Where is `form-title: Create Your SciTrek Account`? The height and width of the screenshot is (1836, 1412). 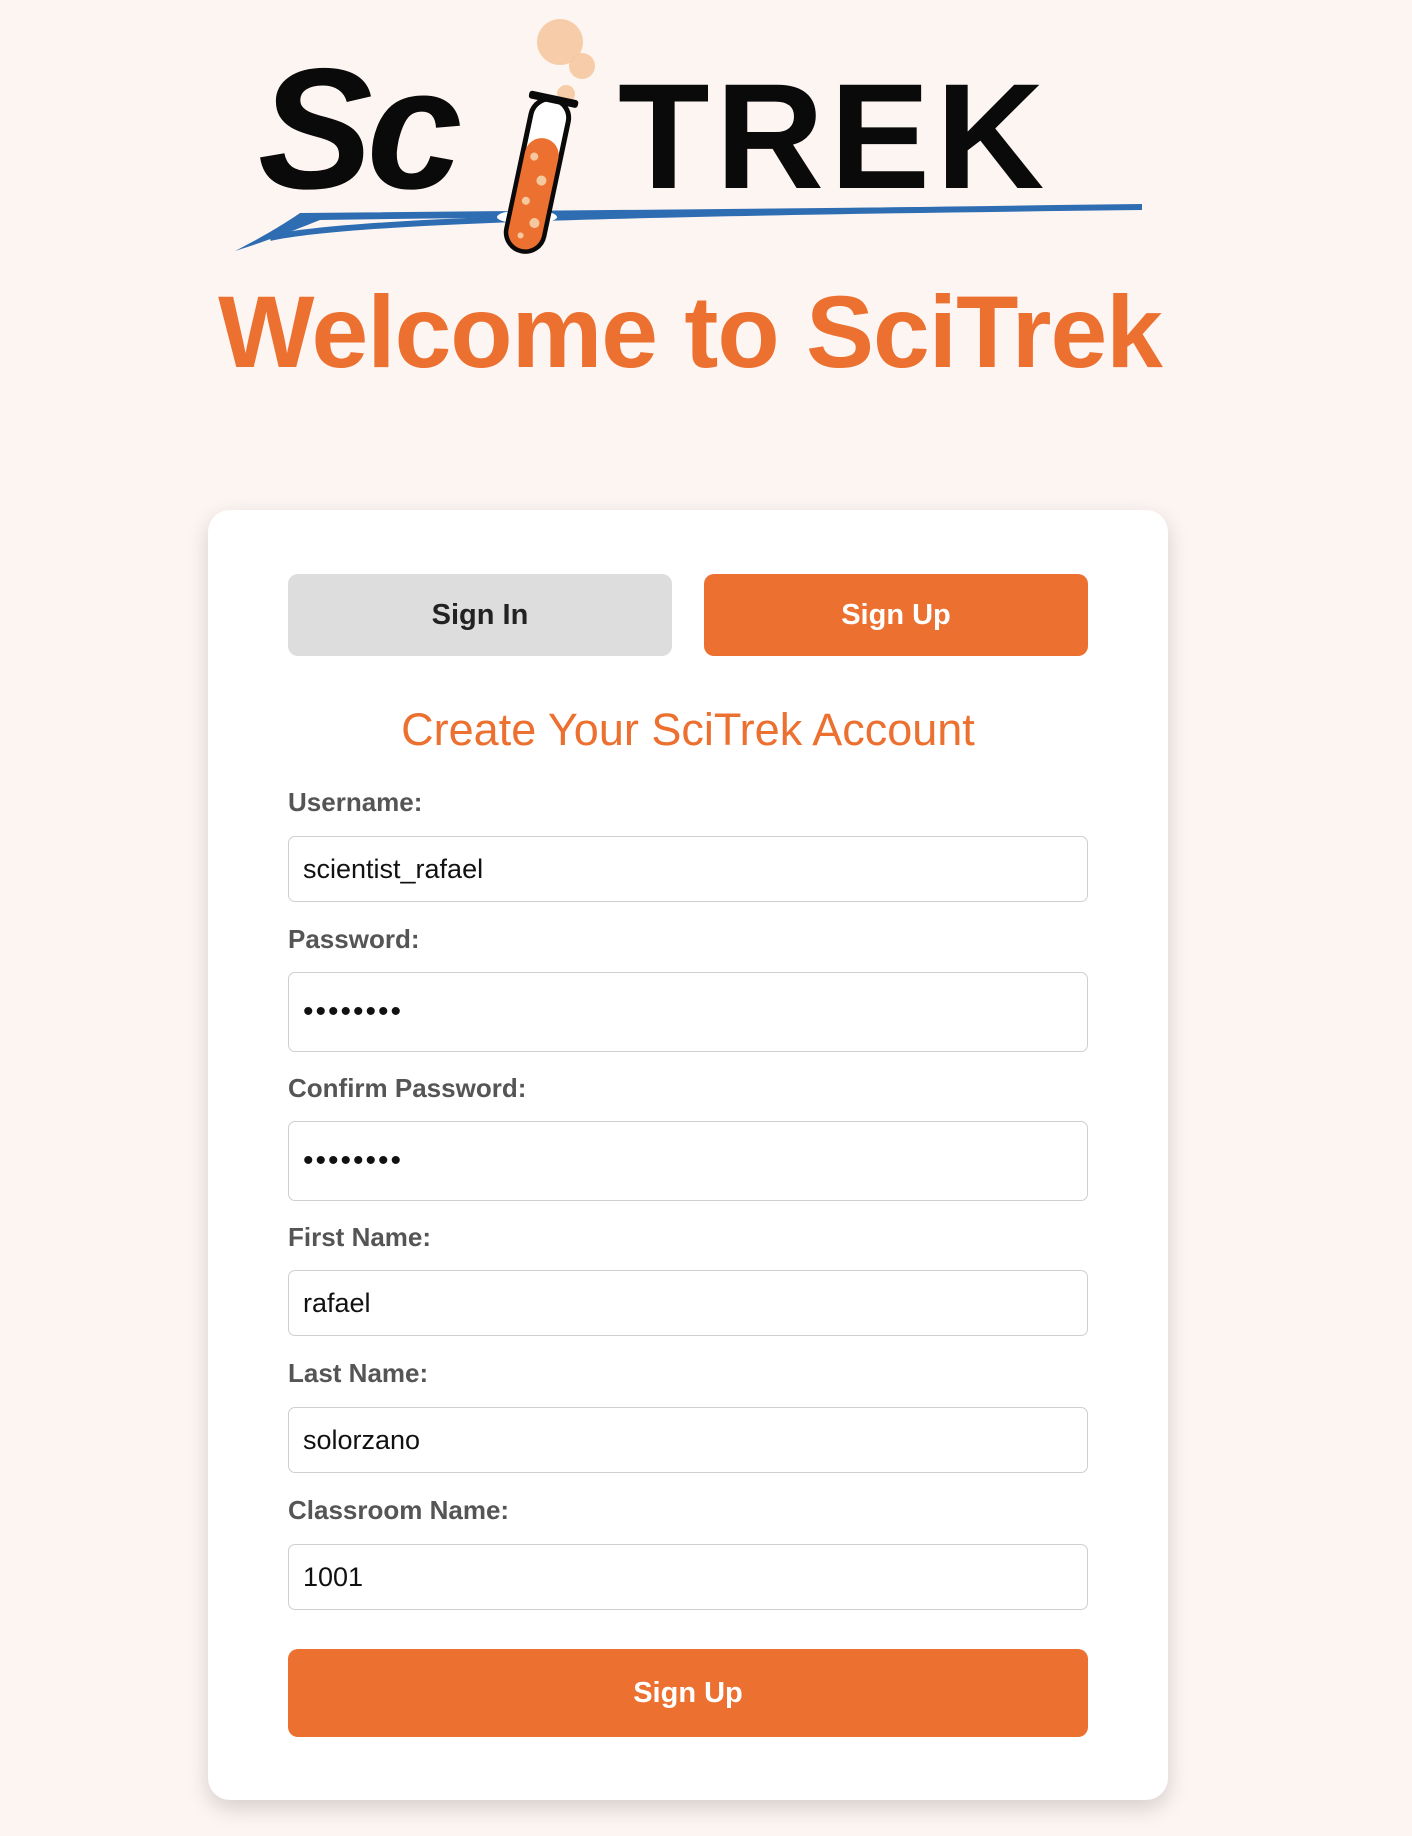
form-title: Create Your SciTrek Account is located at coordinates (688, 729).